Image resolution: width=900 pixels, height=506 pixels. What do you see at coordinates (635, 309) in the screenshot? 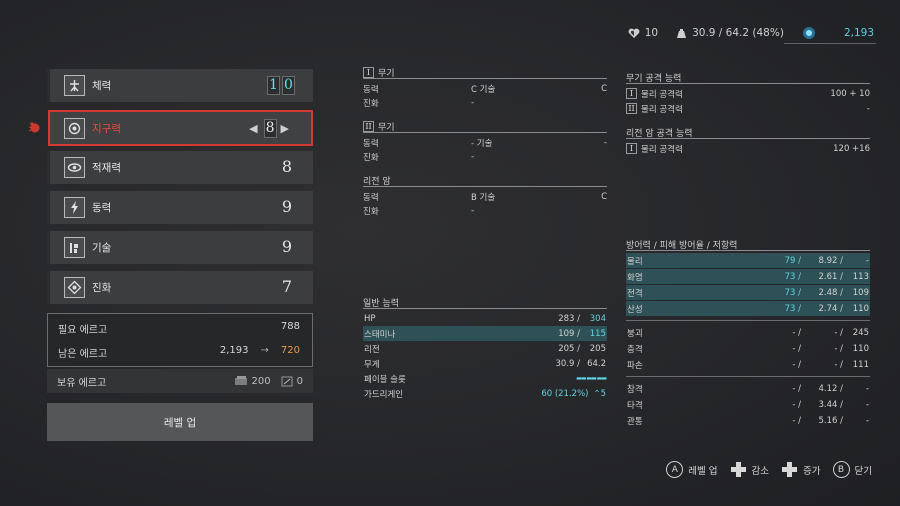
I see `defense-label: 산성` at bounding box center [635, 309].